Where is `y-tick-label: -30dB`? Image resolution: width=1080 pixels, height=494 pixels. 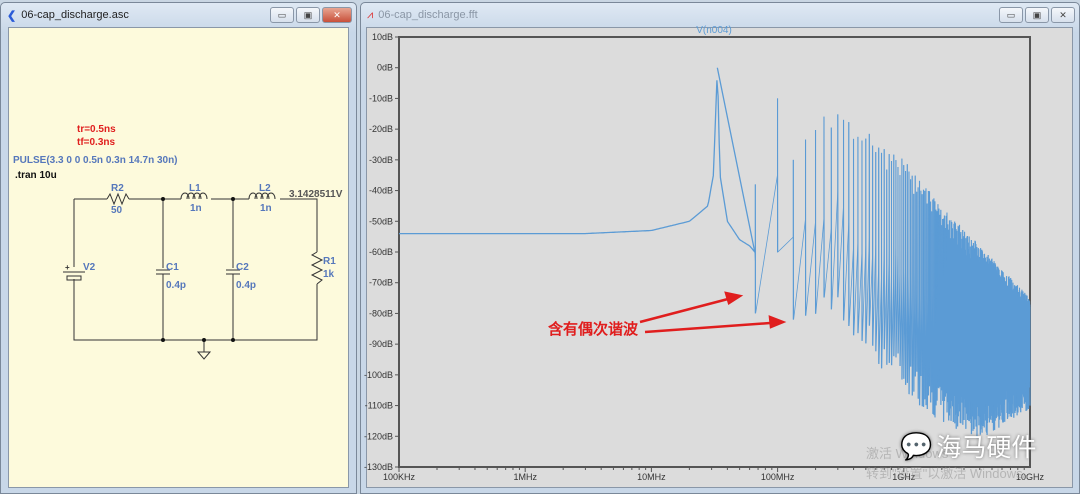 y-tick-label: -30dB is located at coordinates (381, 160).